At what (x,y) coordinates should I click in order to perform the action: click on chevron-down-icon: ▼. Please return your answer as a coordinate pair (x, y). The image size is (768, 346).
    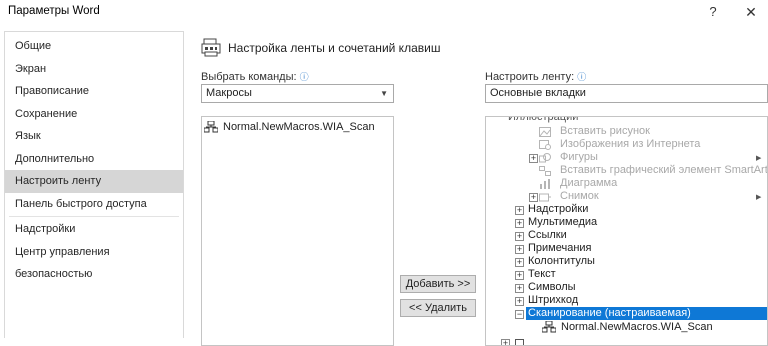
    Looking at the image, I should click on (384, 93).